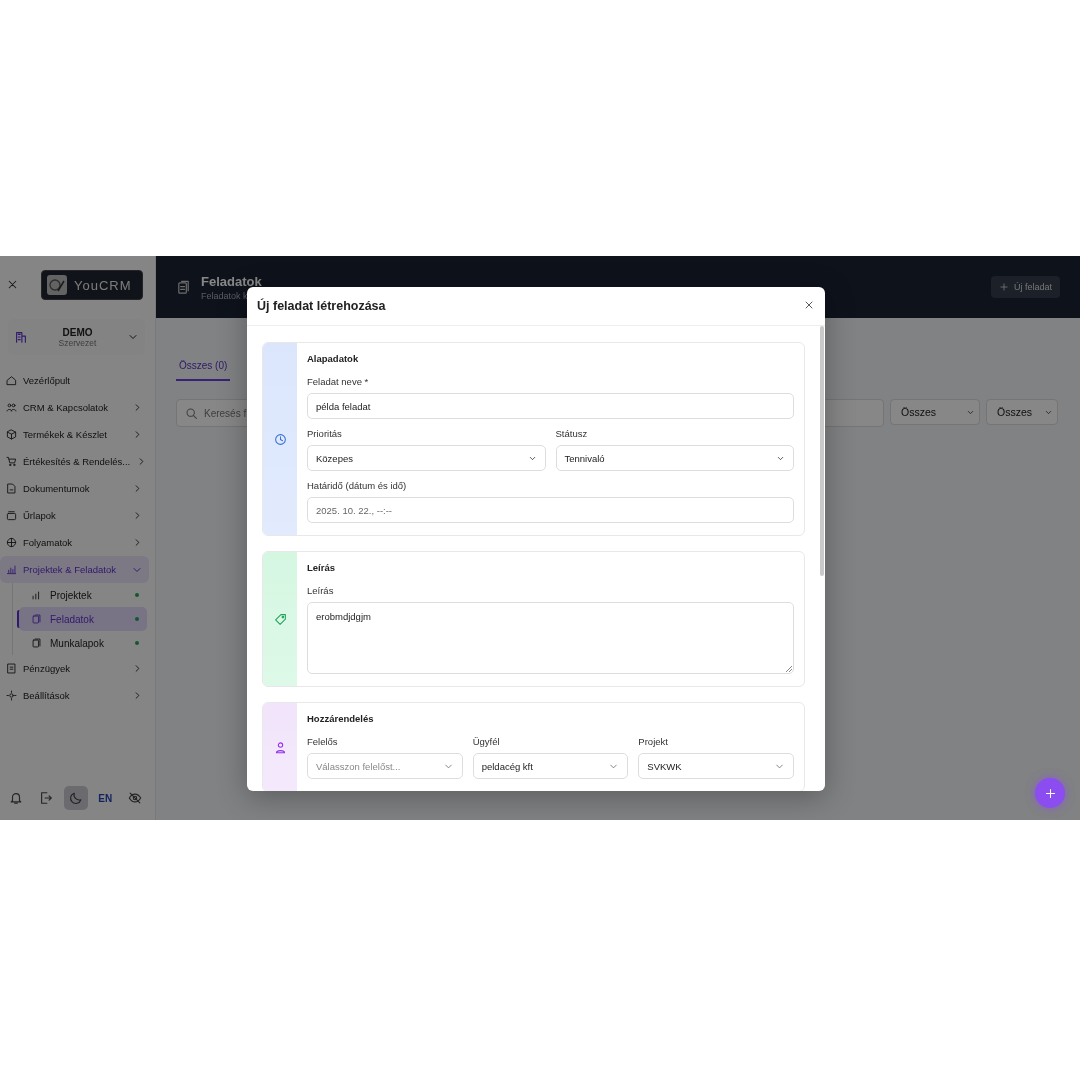  I want to click on field-label: Ügyfél, so click(486, 741).